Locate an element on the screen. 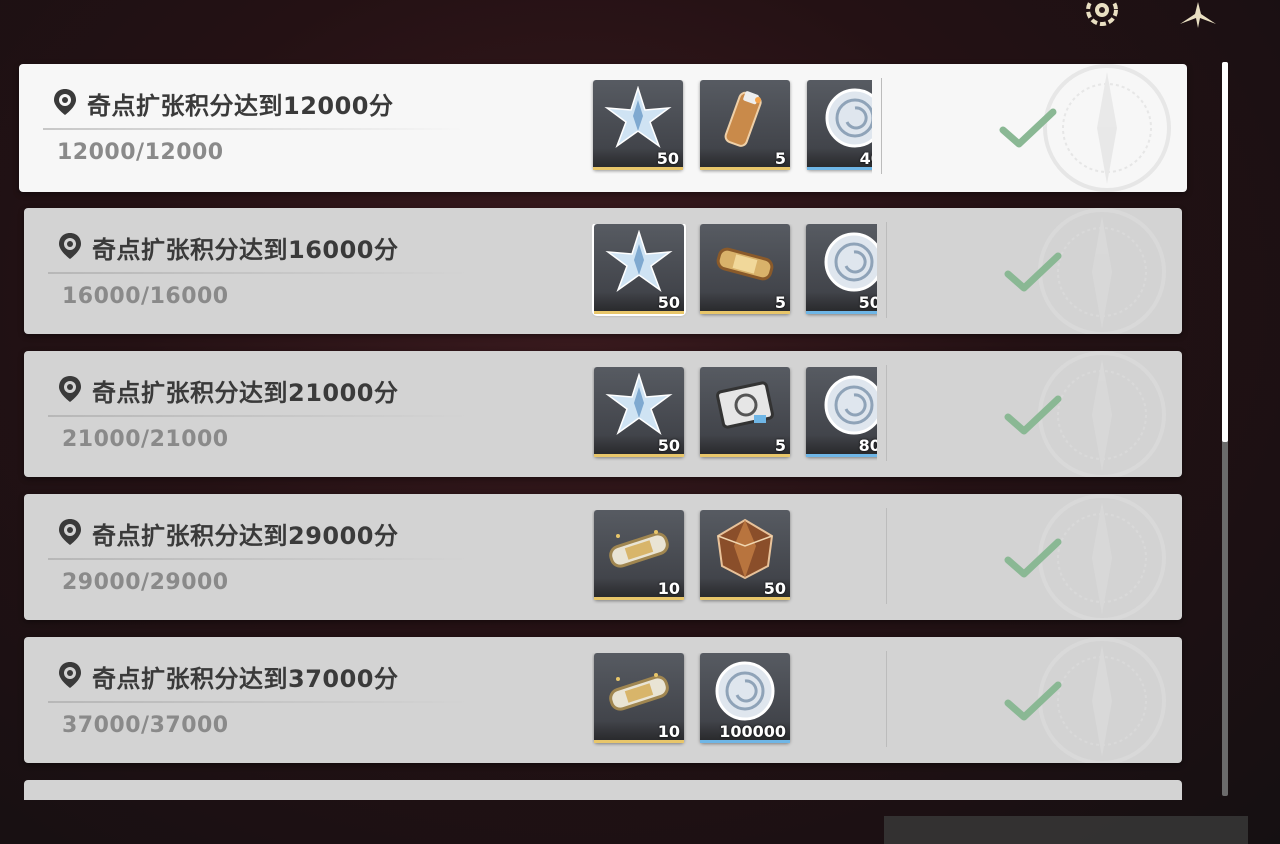 This screenshot has height=844, width=1280. task-title: 奇点扩张积分达到16000分 is located at coordinates (245, 250).